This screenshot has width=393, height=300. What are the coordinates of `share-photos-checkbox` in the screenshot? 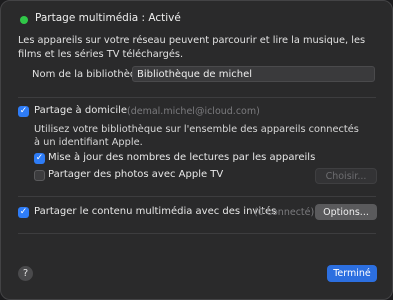 It's located at (39, 175).